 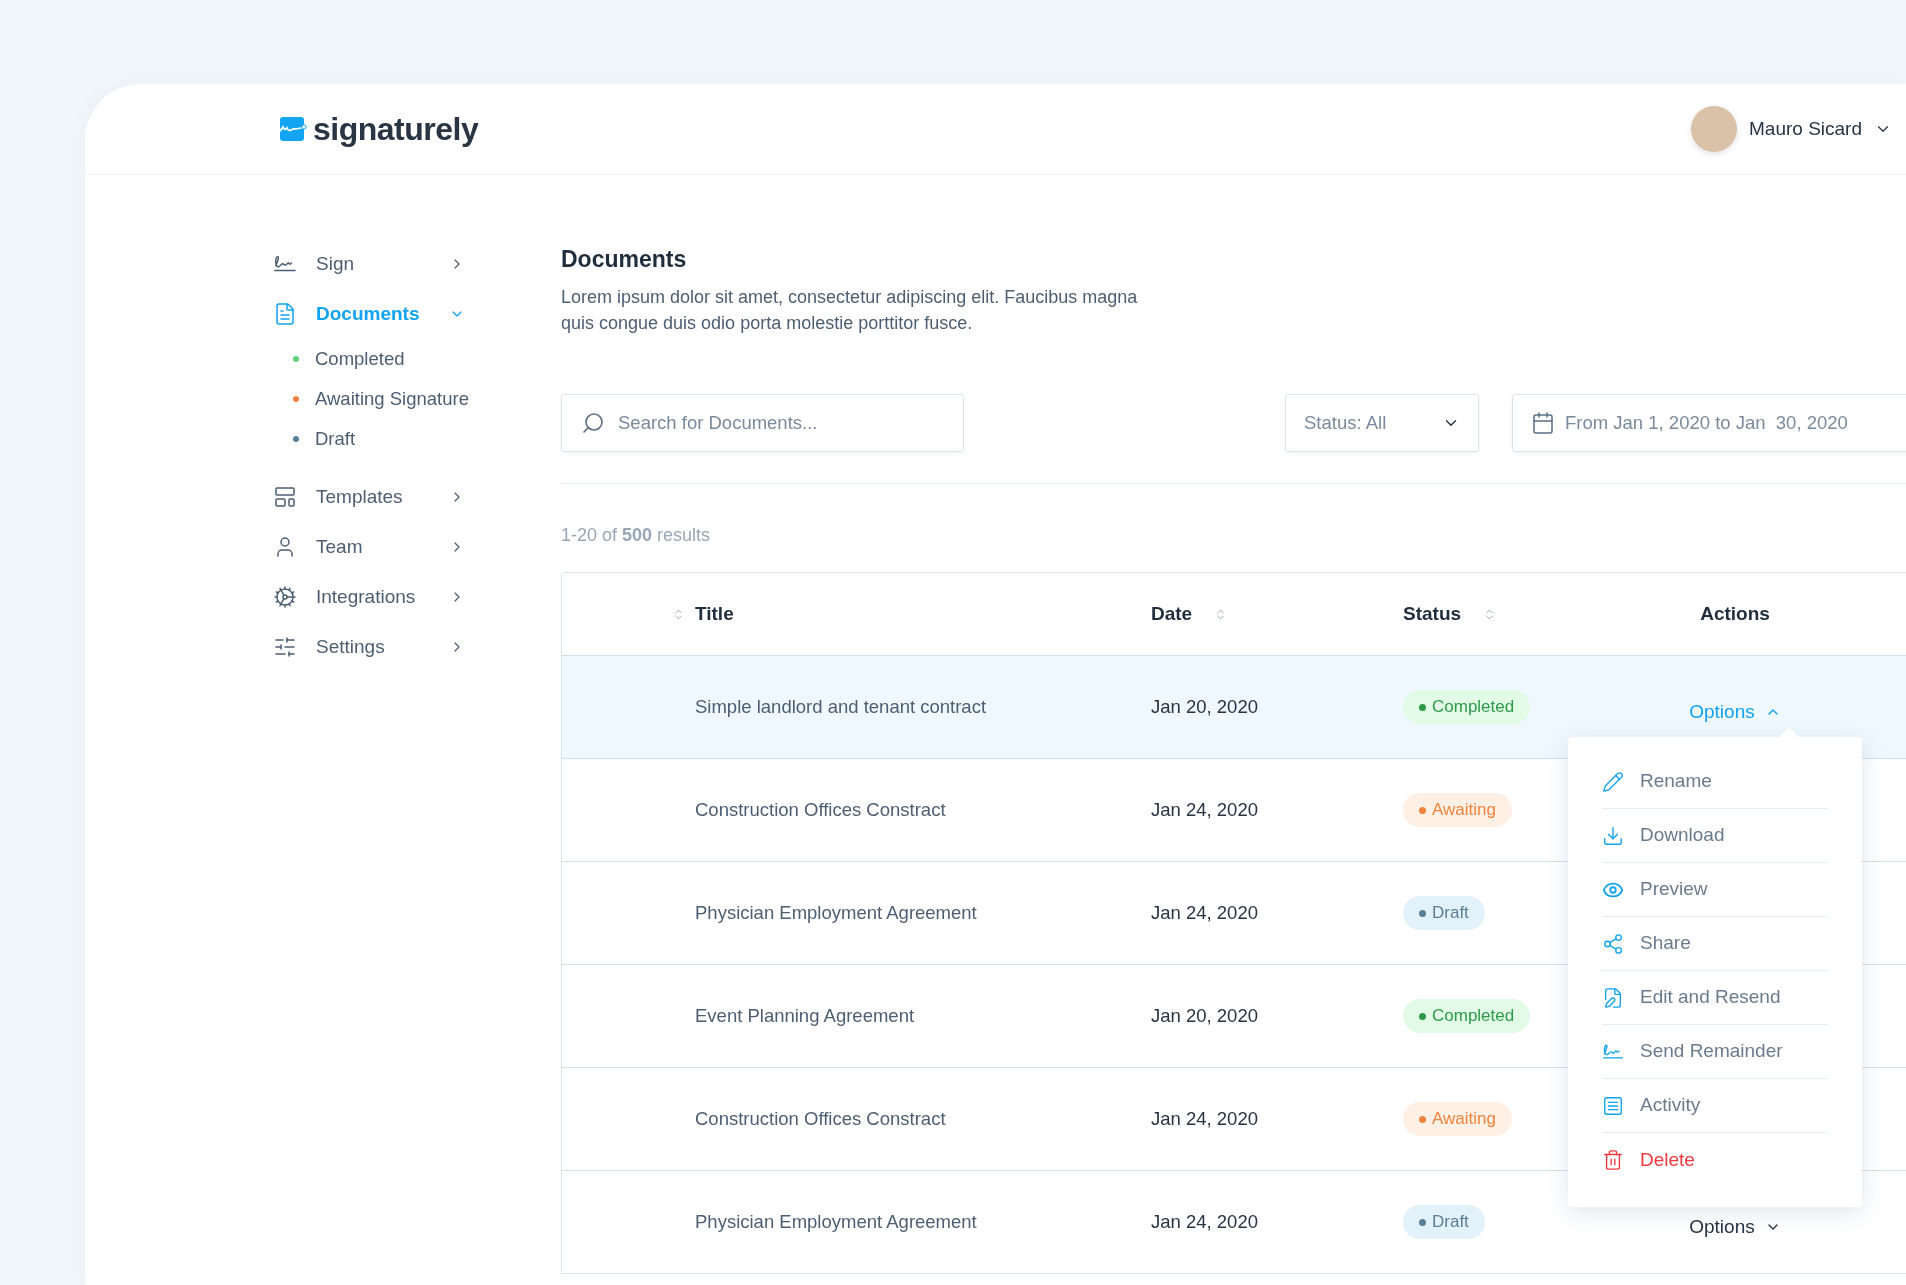 What do you see at coordinates (1613, 835) in the screenshot?
I see `download-icon` at bounding box center [1613, 835].